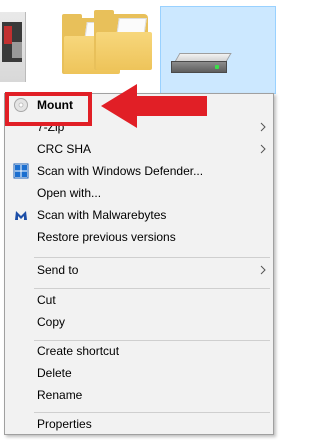 This screenshot has height=440, width=320. Describe the element at coordinates (48, 109) in the screenshot. I see `mount-highlight-box` at that location.